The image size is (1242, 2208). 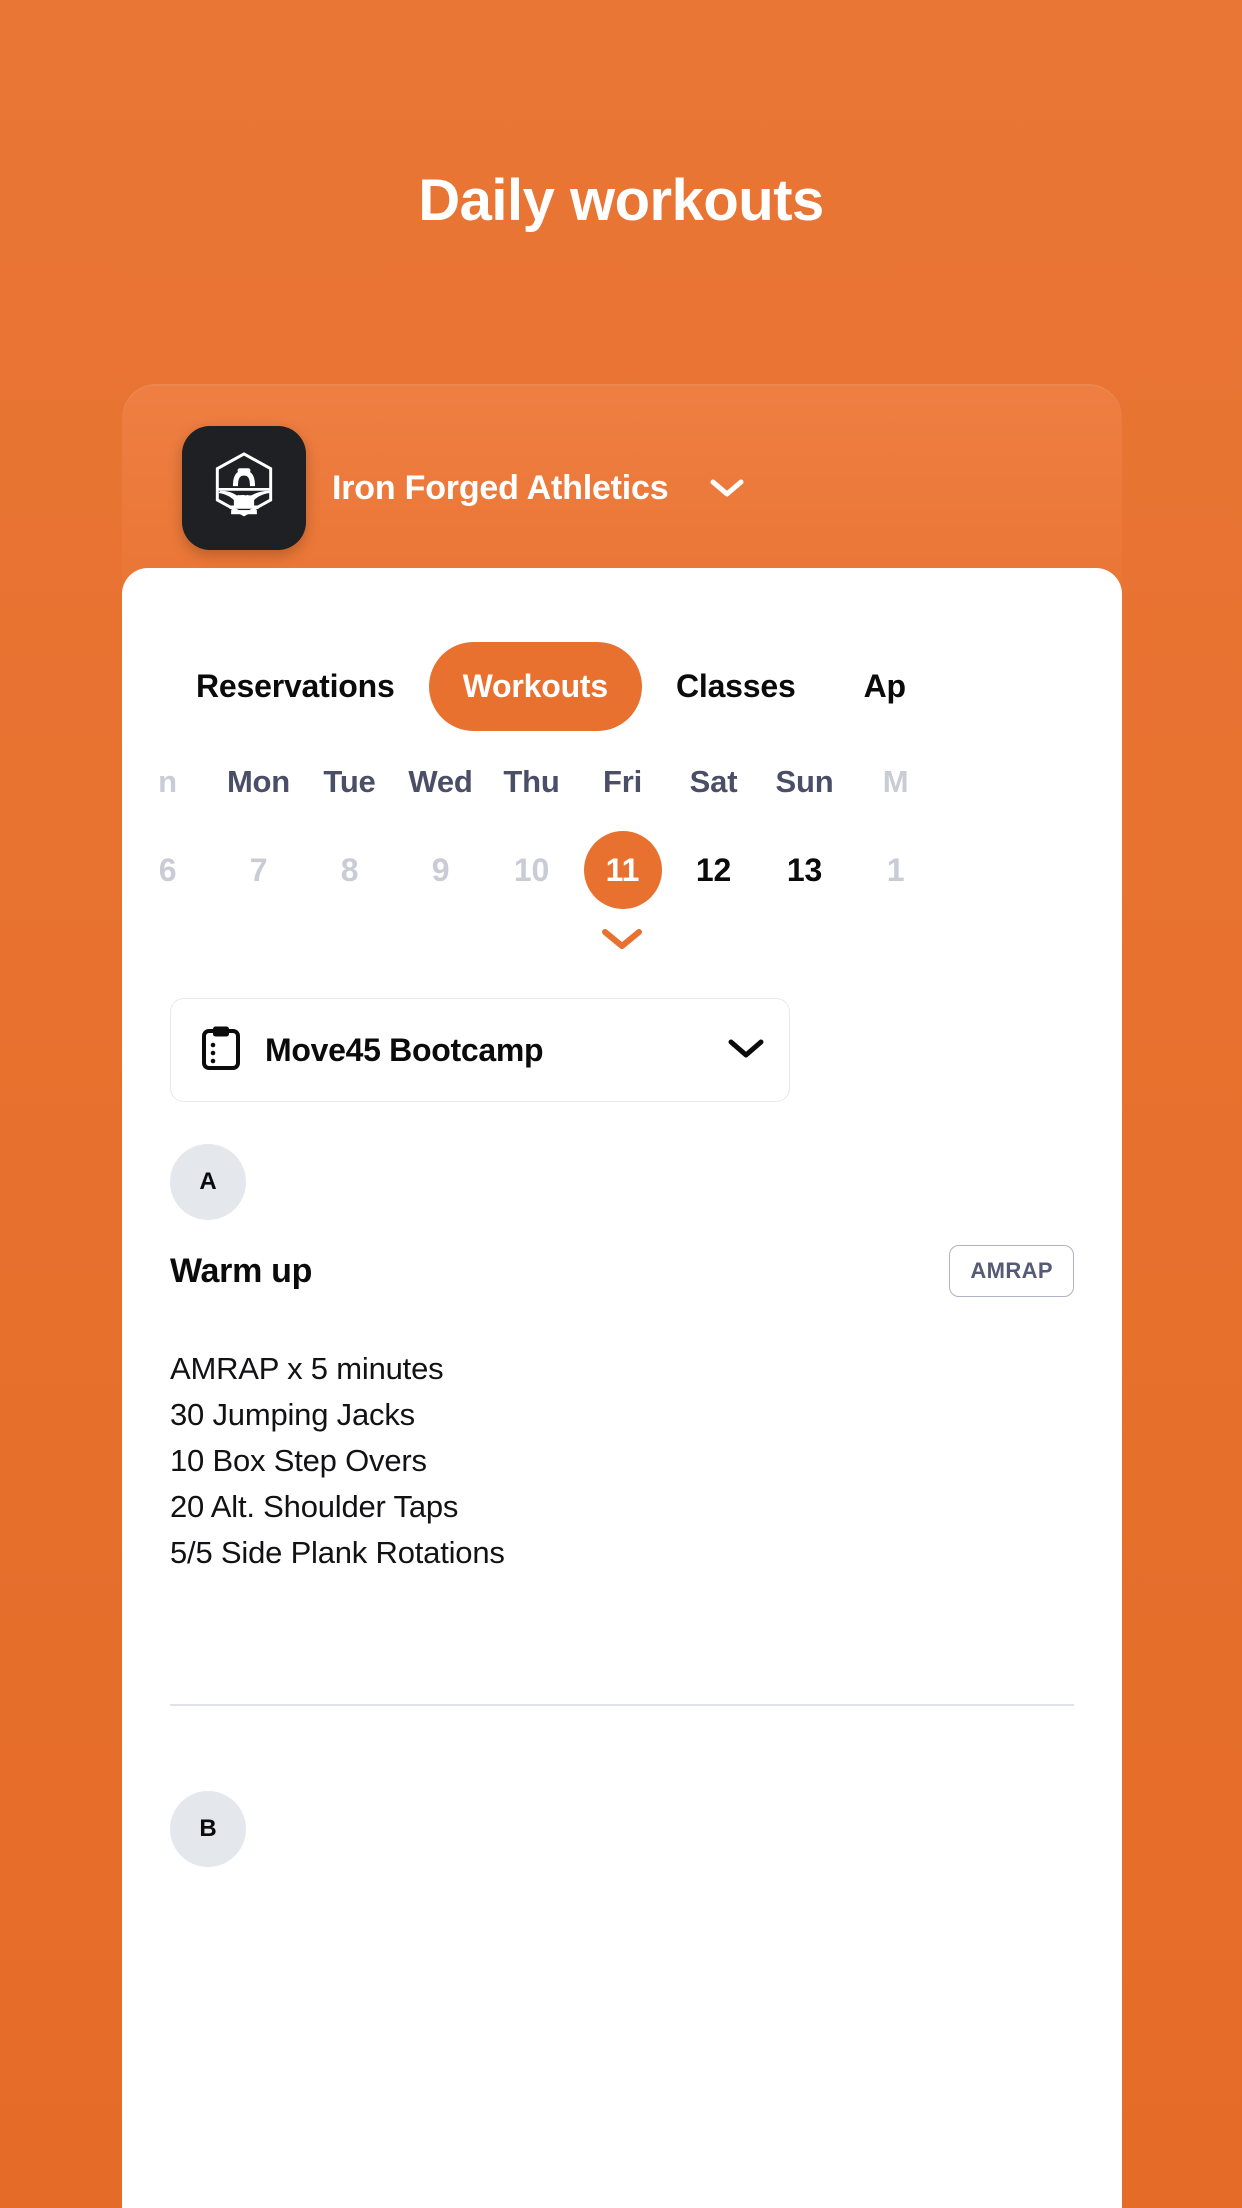 I want to click on calendar-day-label: M, so click(x=895, y=781).